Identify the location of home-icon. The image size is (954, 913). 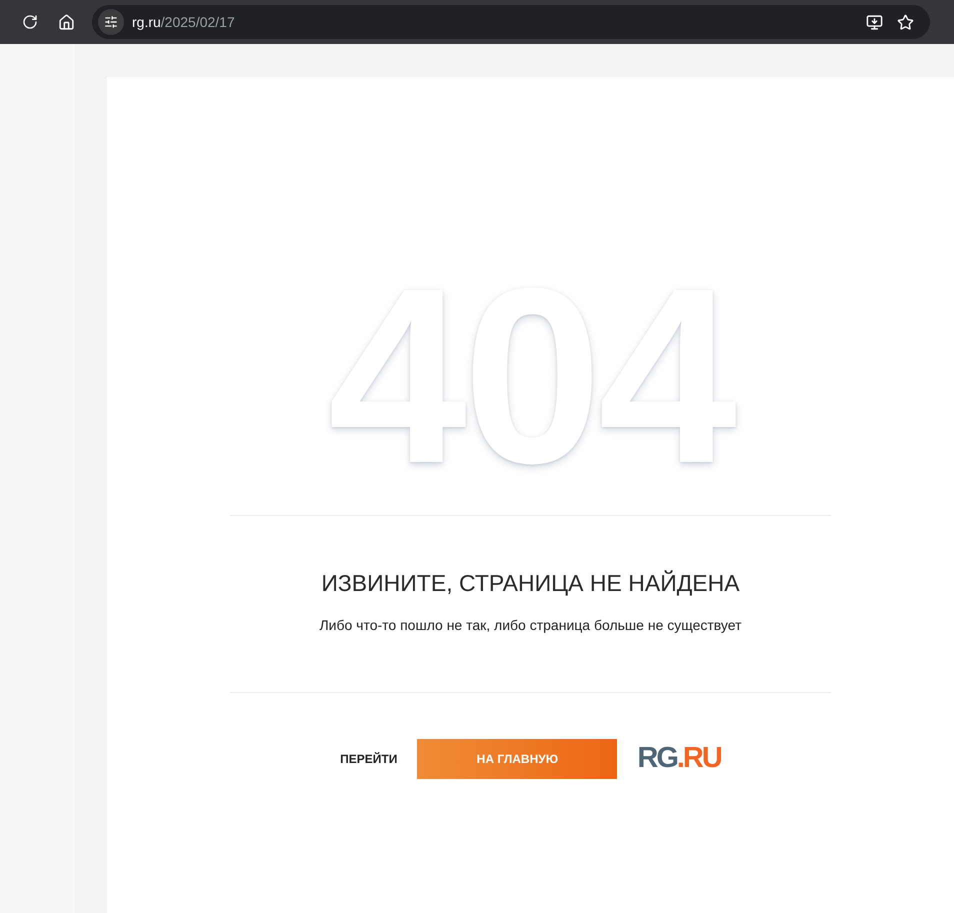
(66, 22).